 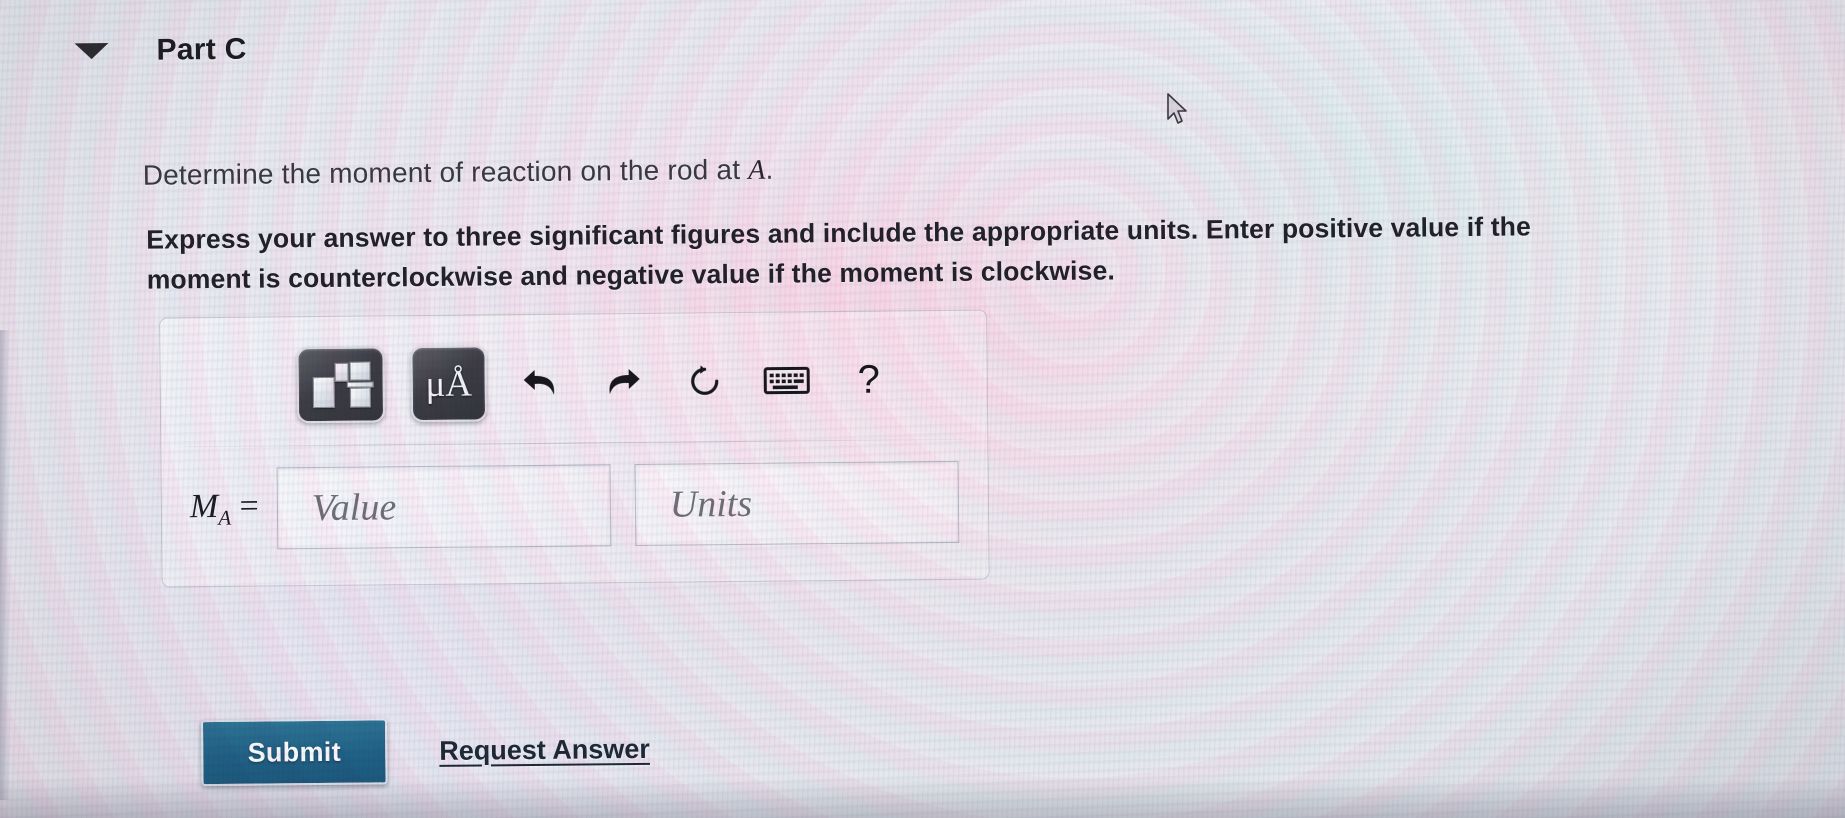 What do you see at coordinates (354, 508) in the screenshot?
I see `value-input-placeholder: Value` at bounding box center [354, 508].